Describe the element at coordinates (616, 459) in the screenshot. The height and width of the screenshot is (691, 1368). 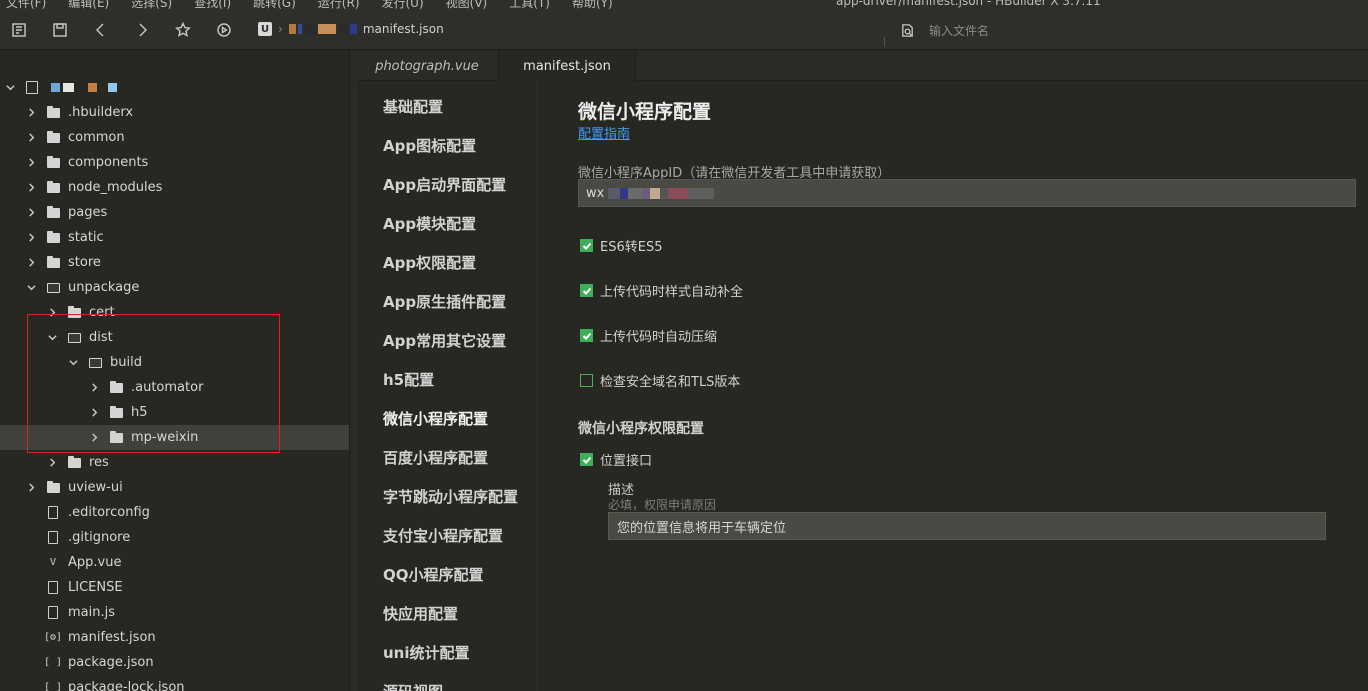
I see `checkbox-location-api: 位置接口` at that location.